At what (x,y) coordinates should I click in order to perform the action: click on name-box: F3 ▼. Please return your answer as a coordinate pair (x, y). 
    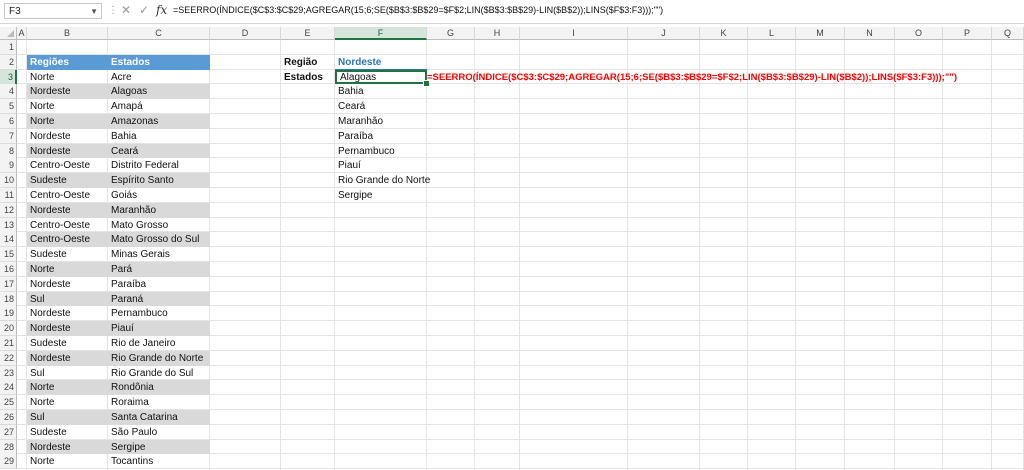
    Looking at the image, I should click on (53, 11).